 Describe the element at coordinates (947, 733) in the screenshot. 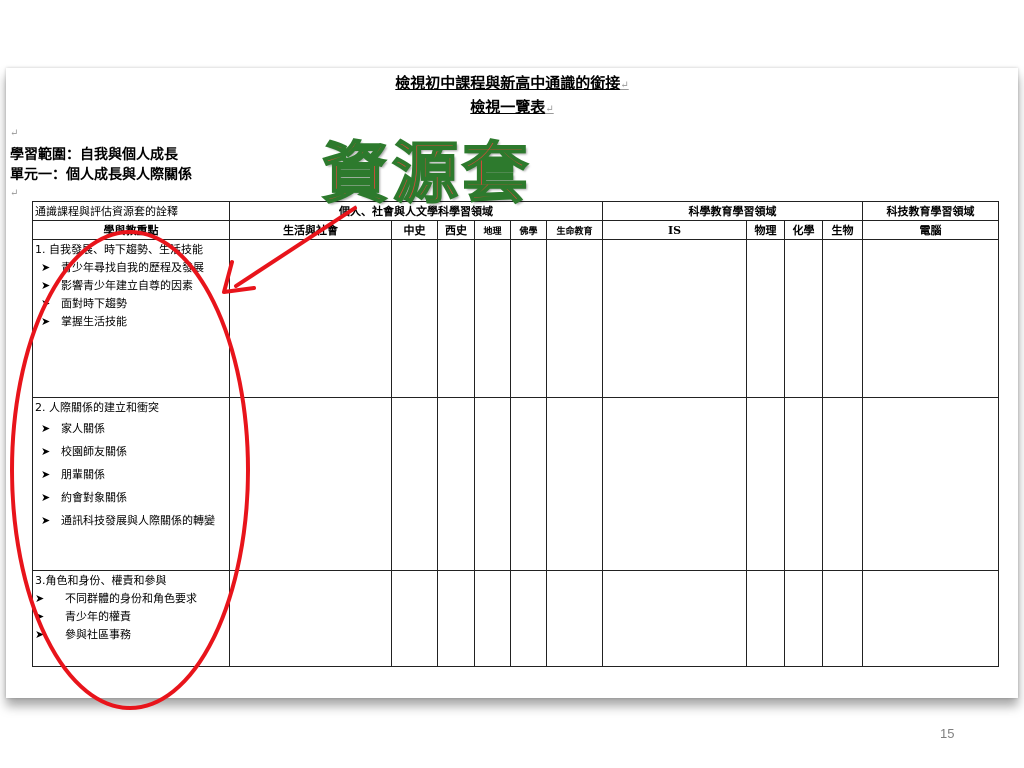

I see `page-number: 15` at that location.